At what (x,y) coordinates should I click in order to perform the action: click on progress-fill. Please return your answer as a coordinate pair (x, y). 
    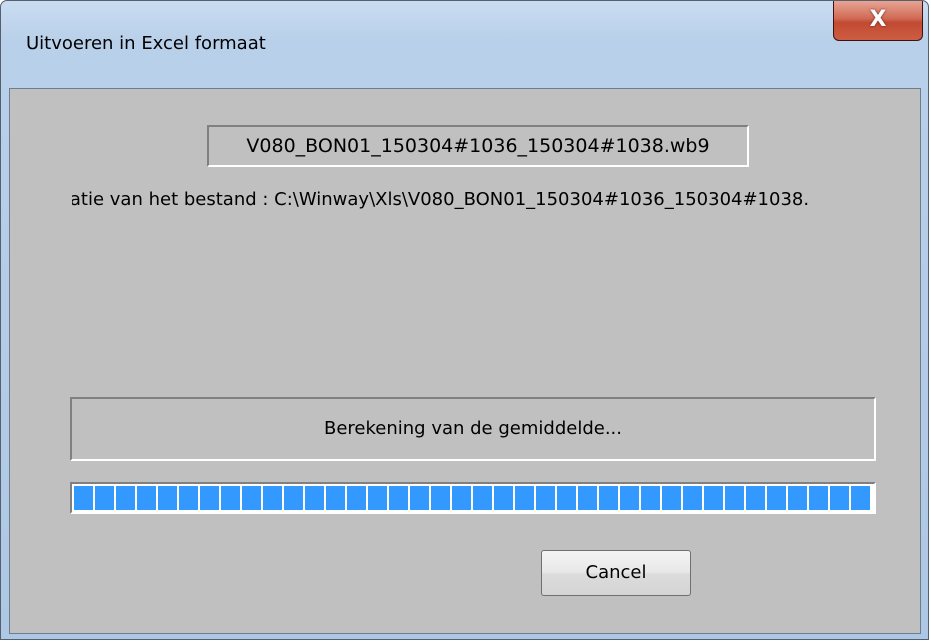
    Looking at the image, I should click on (473, 498).